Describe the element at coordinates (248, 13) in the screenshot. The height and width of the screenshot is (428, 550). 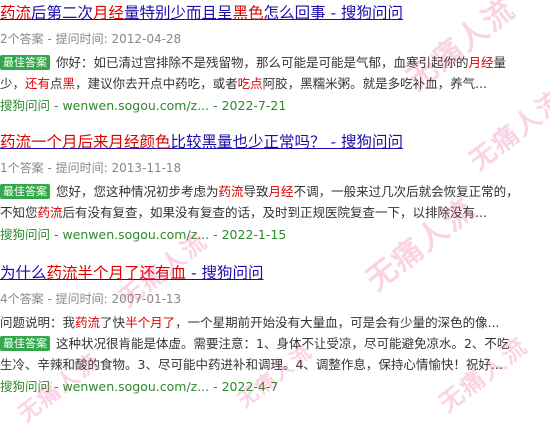
I see `title-highlight: 黑色` at that location.